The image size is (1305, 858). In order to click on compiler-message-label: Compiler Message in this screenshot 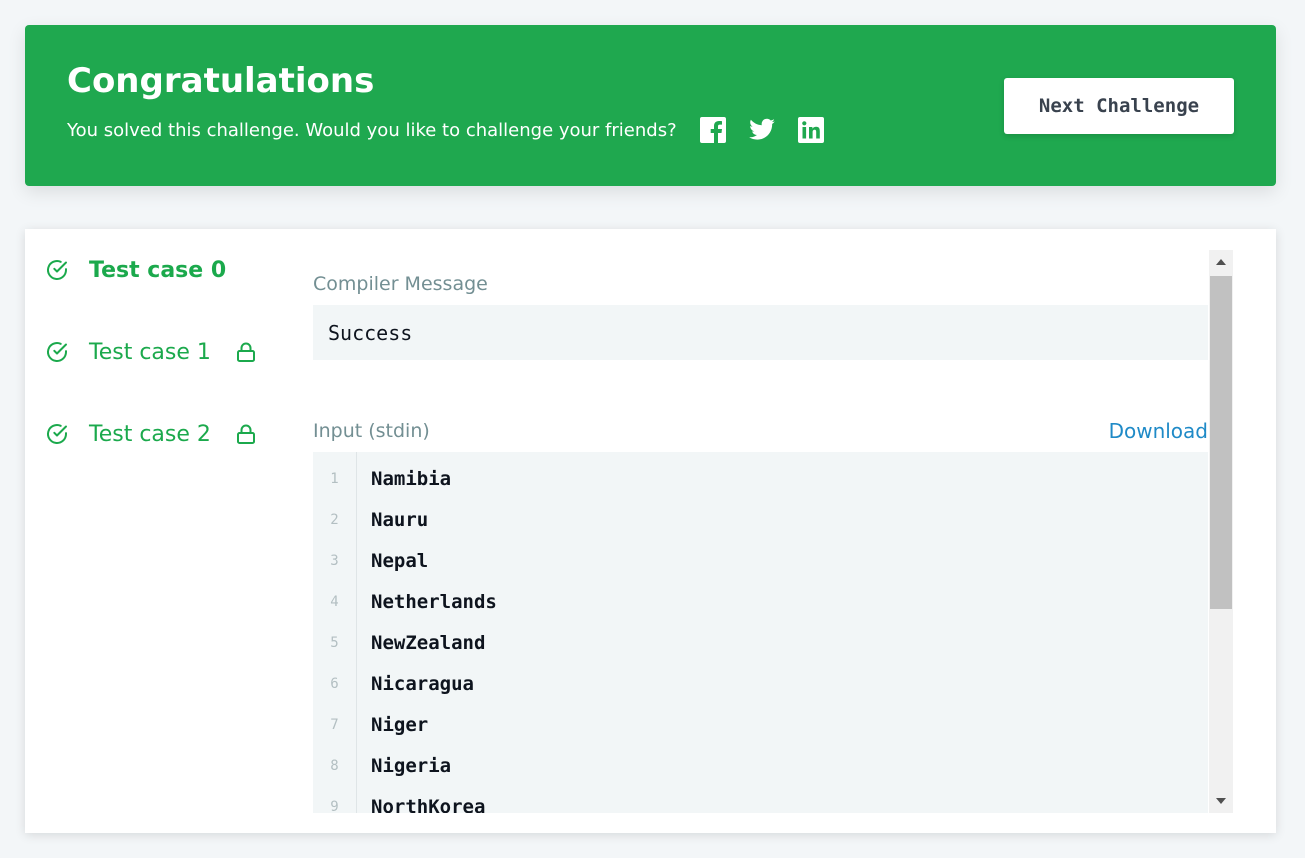, I will do `click(400, 284)`.